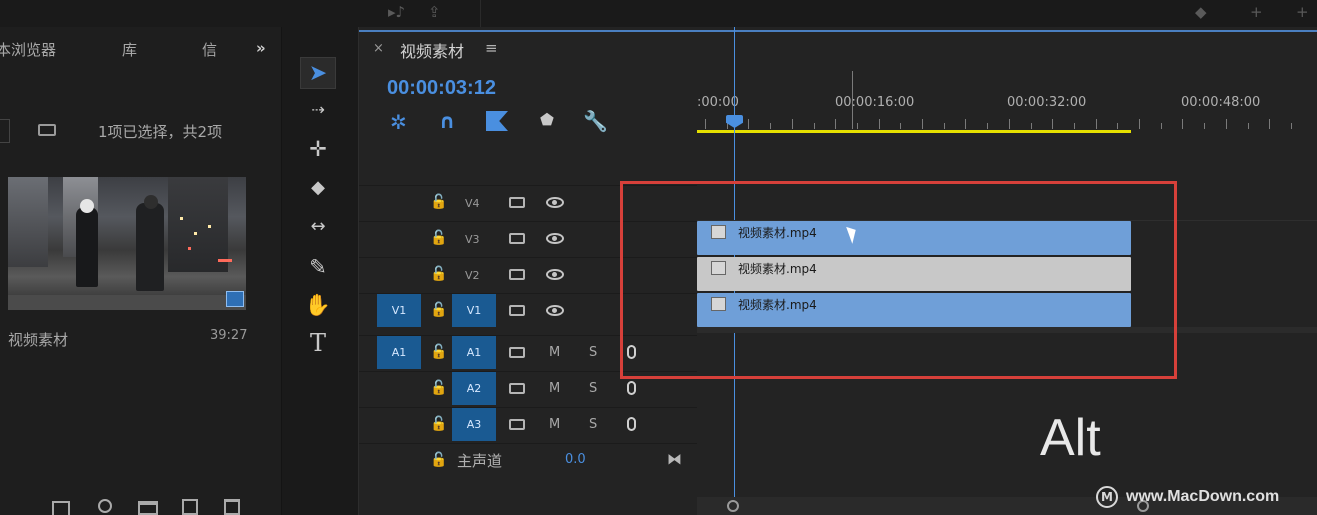 Image resolution: width=1317 pixels, height=515 pixels. I want to click on sequence-menu-icon: ≡, so click(491, 48).